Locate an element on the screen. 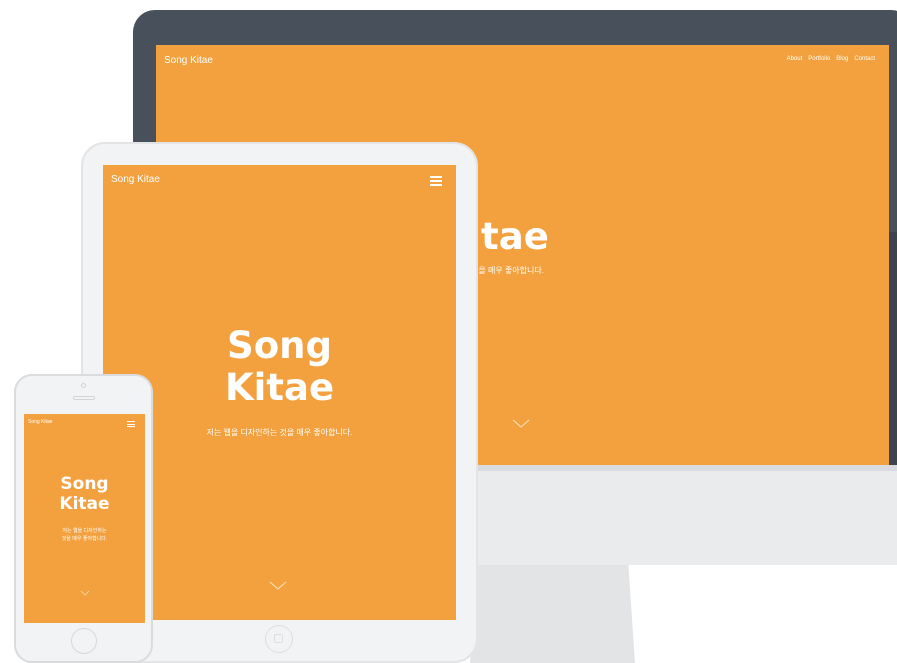 The image size is (897, 663). tablet-hero-title: Song Kitae is located at coordinates (279, 367).